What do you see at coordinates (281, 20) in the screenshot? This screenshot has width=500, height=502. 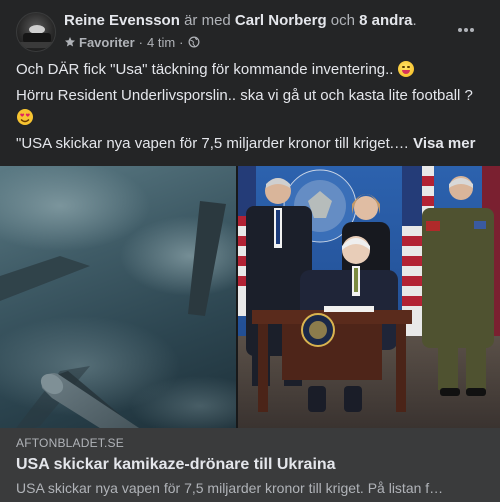 I see `tagged-person: Carl Norberg` at bounding box center [281, 20].